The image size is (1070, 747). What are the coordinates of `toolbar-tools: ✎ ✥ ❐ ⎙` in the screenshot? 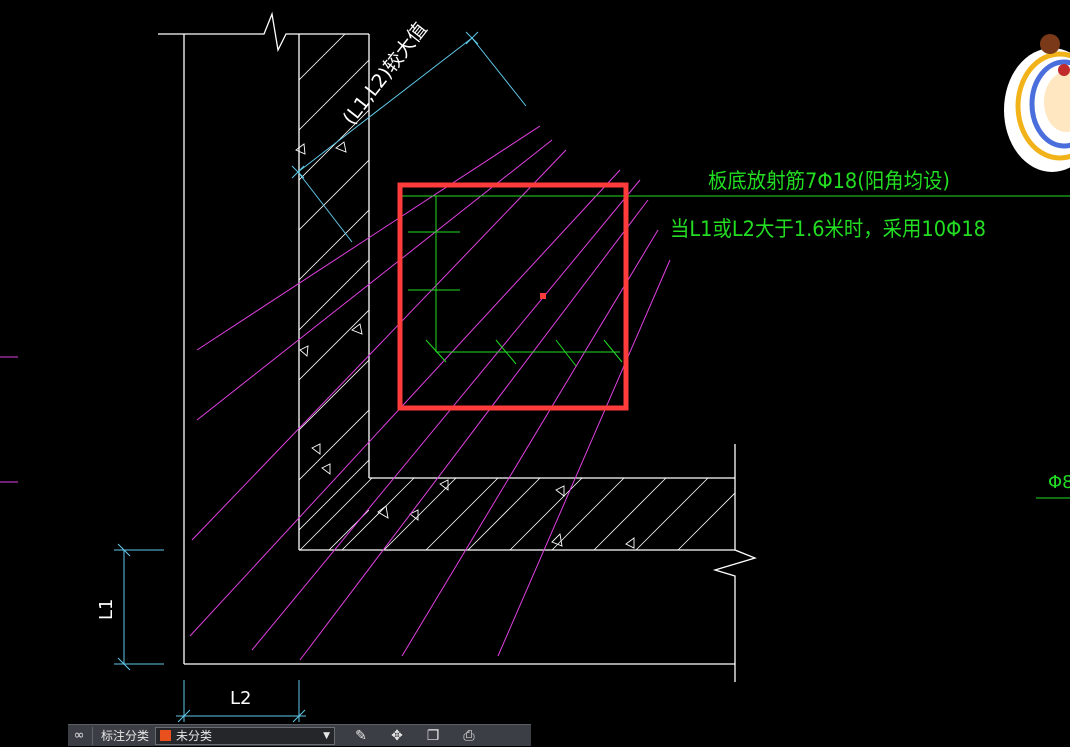 It's located at (415, 736).